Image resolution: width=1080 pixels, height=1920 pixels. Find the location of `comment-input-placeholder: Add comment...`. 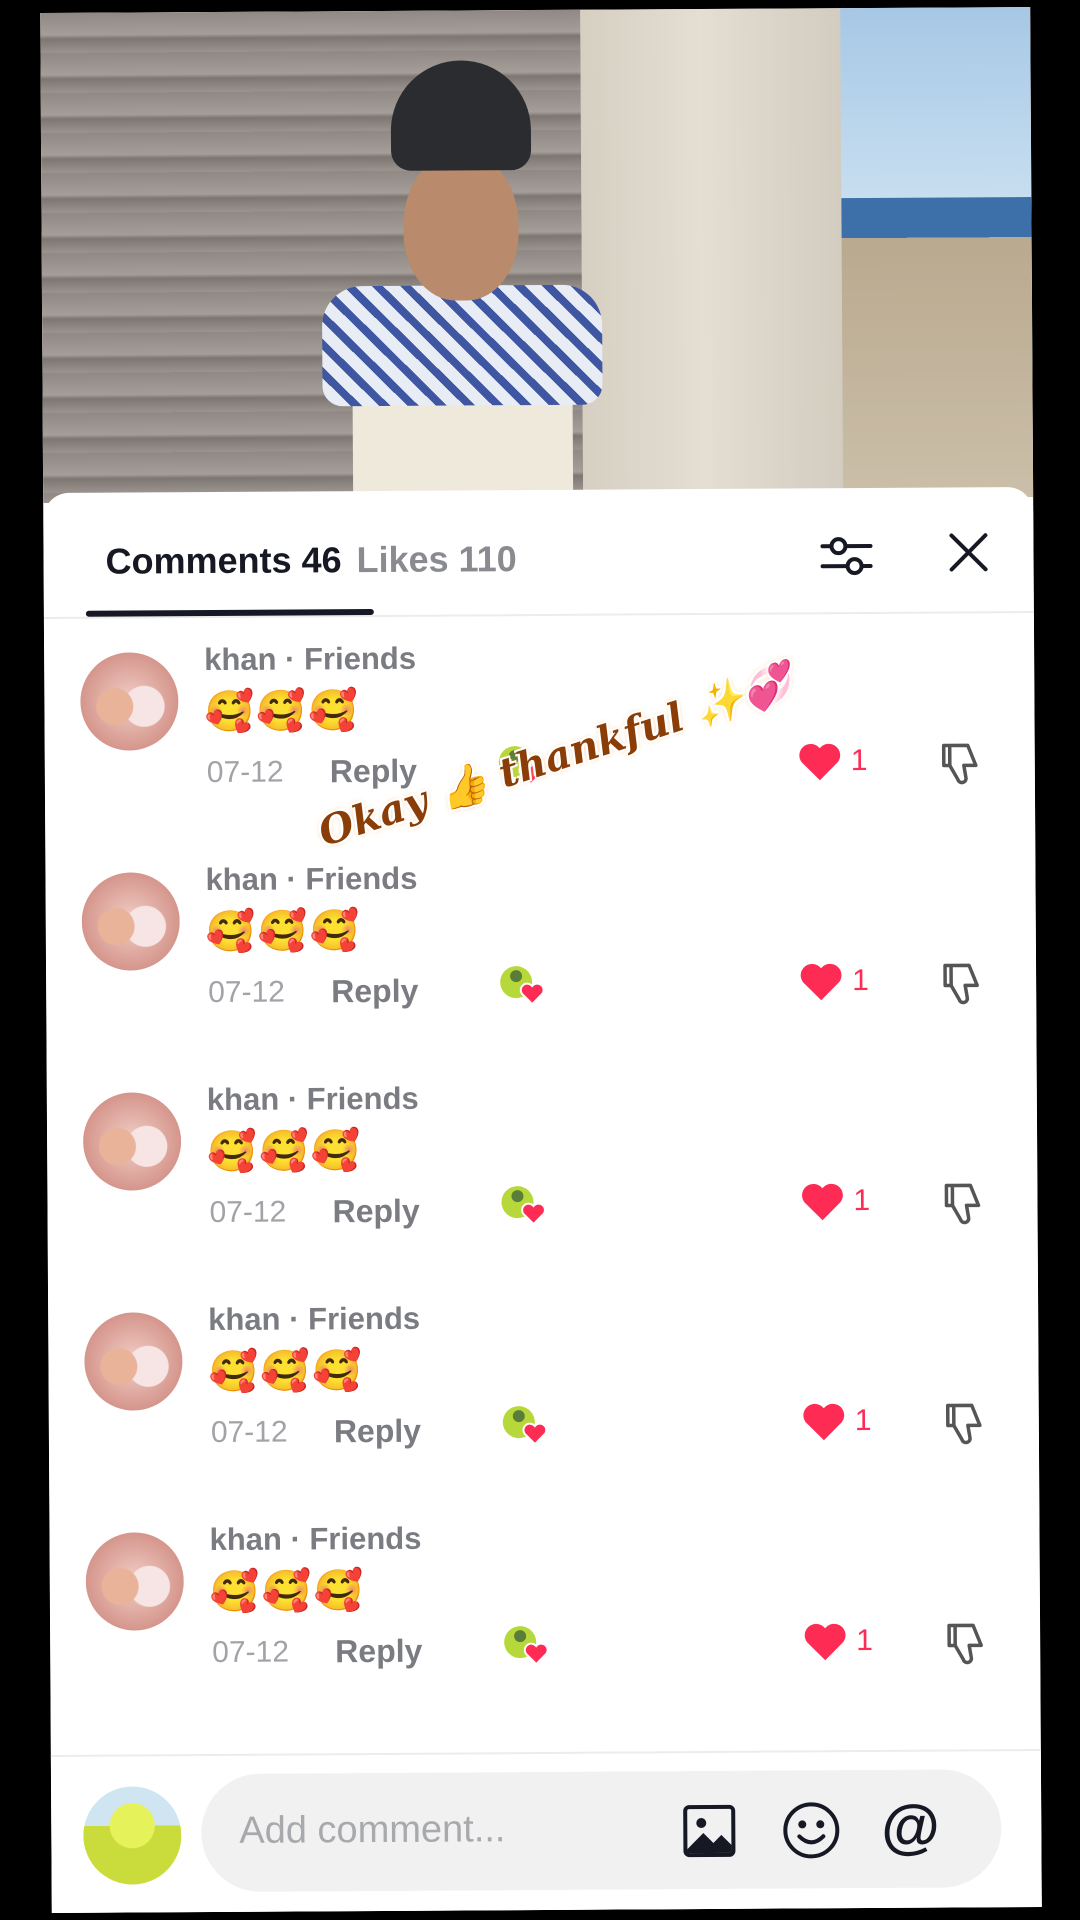

comment-input-placeholder: Add comment... is located at coordinates (372, 1830).